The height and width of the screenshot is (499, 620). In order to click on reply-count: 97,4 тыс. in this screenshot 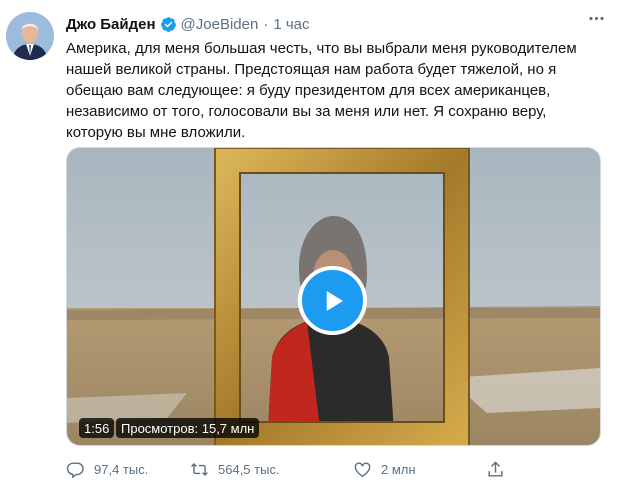, I will do `click(121, 469)`.